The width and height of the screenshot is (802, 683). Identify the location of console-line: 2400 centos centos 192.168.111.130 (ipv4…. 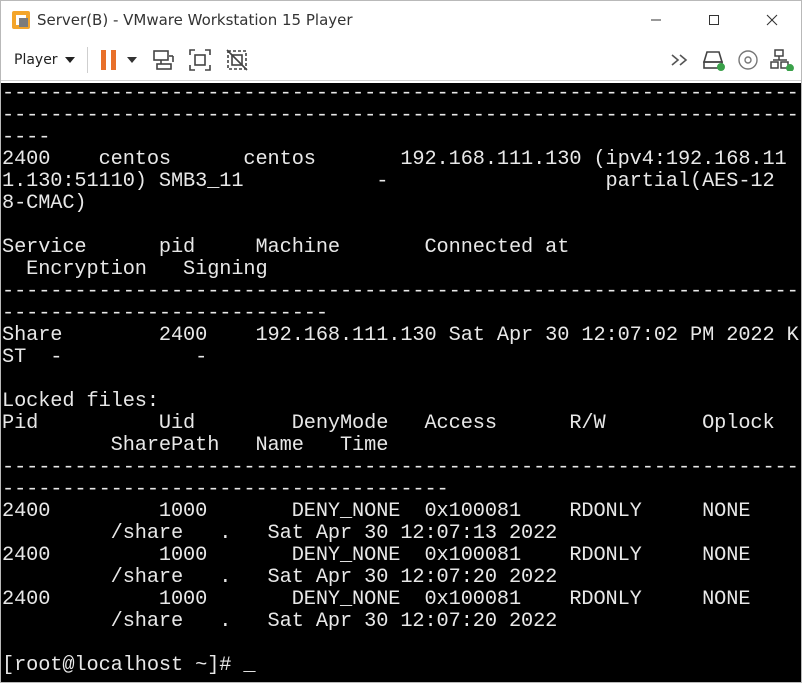
(394, 159).